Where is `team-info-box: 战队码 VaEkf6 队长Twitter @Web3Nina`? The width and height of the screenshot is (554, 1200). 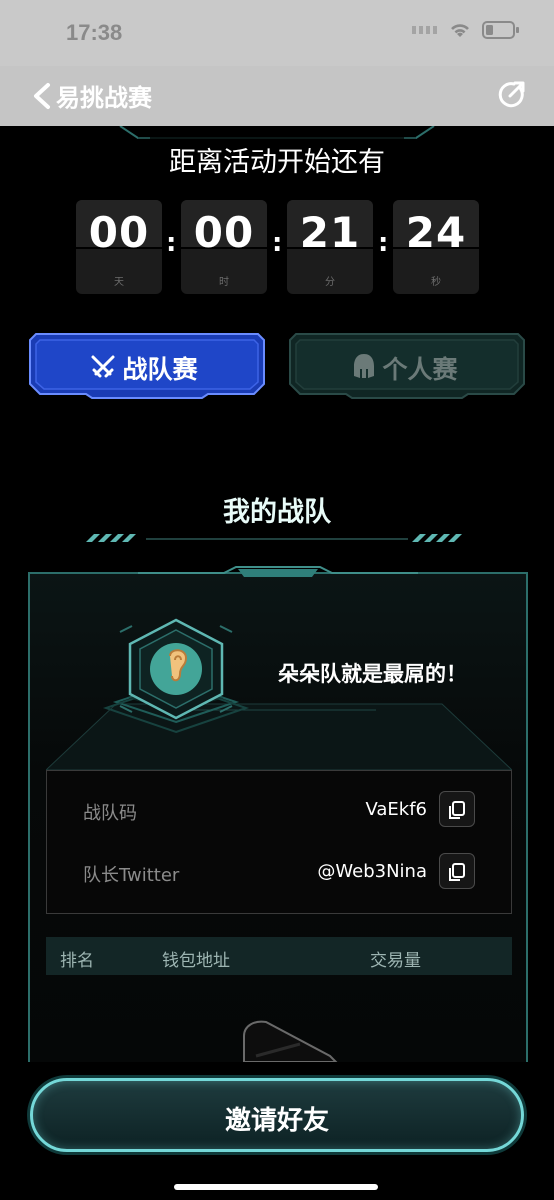 team-info-box: 战队码 VaEkf6 队长Twitter @Web3Nina is located at coordinates (279, 842).